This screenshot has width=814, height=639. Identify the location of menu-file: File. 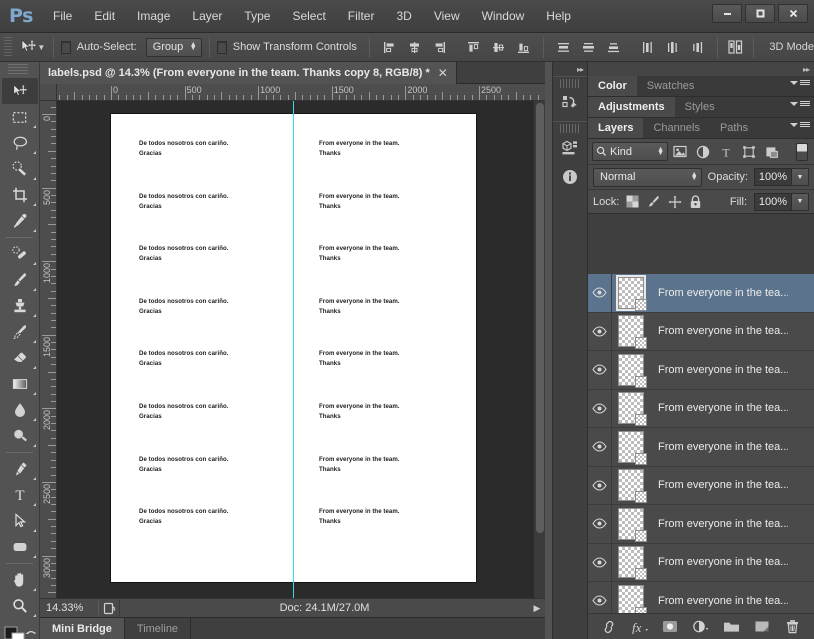
(62, 16).